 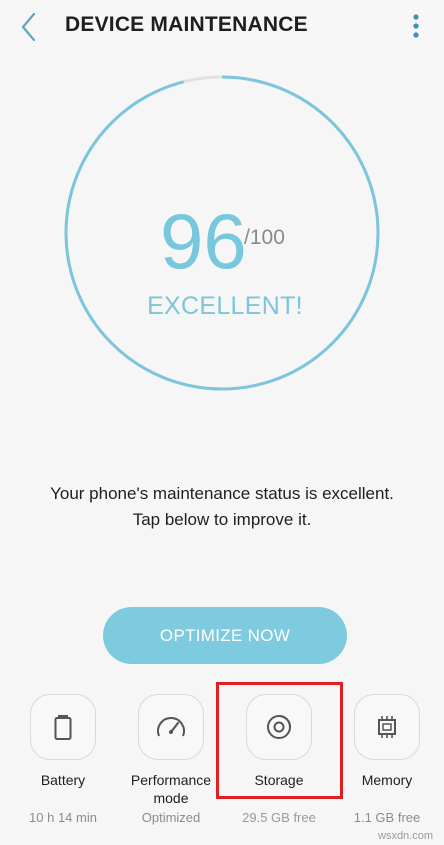 What do you see at coordinates (389, 764) in the screenshot?
I see `memory-item: Memory 1.1 GB free` at bounding box center [389, 764].